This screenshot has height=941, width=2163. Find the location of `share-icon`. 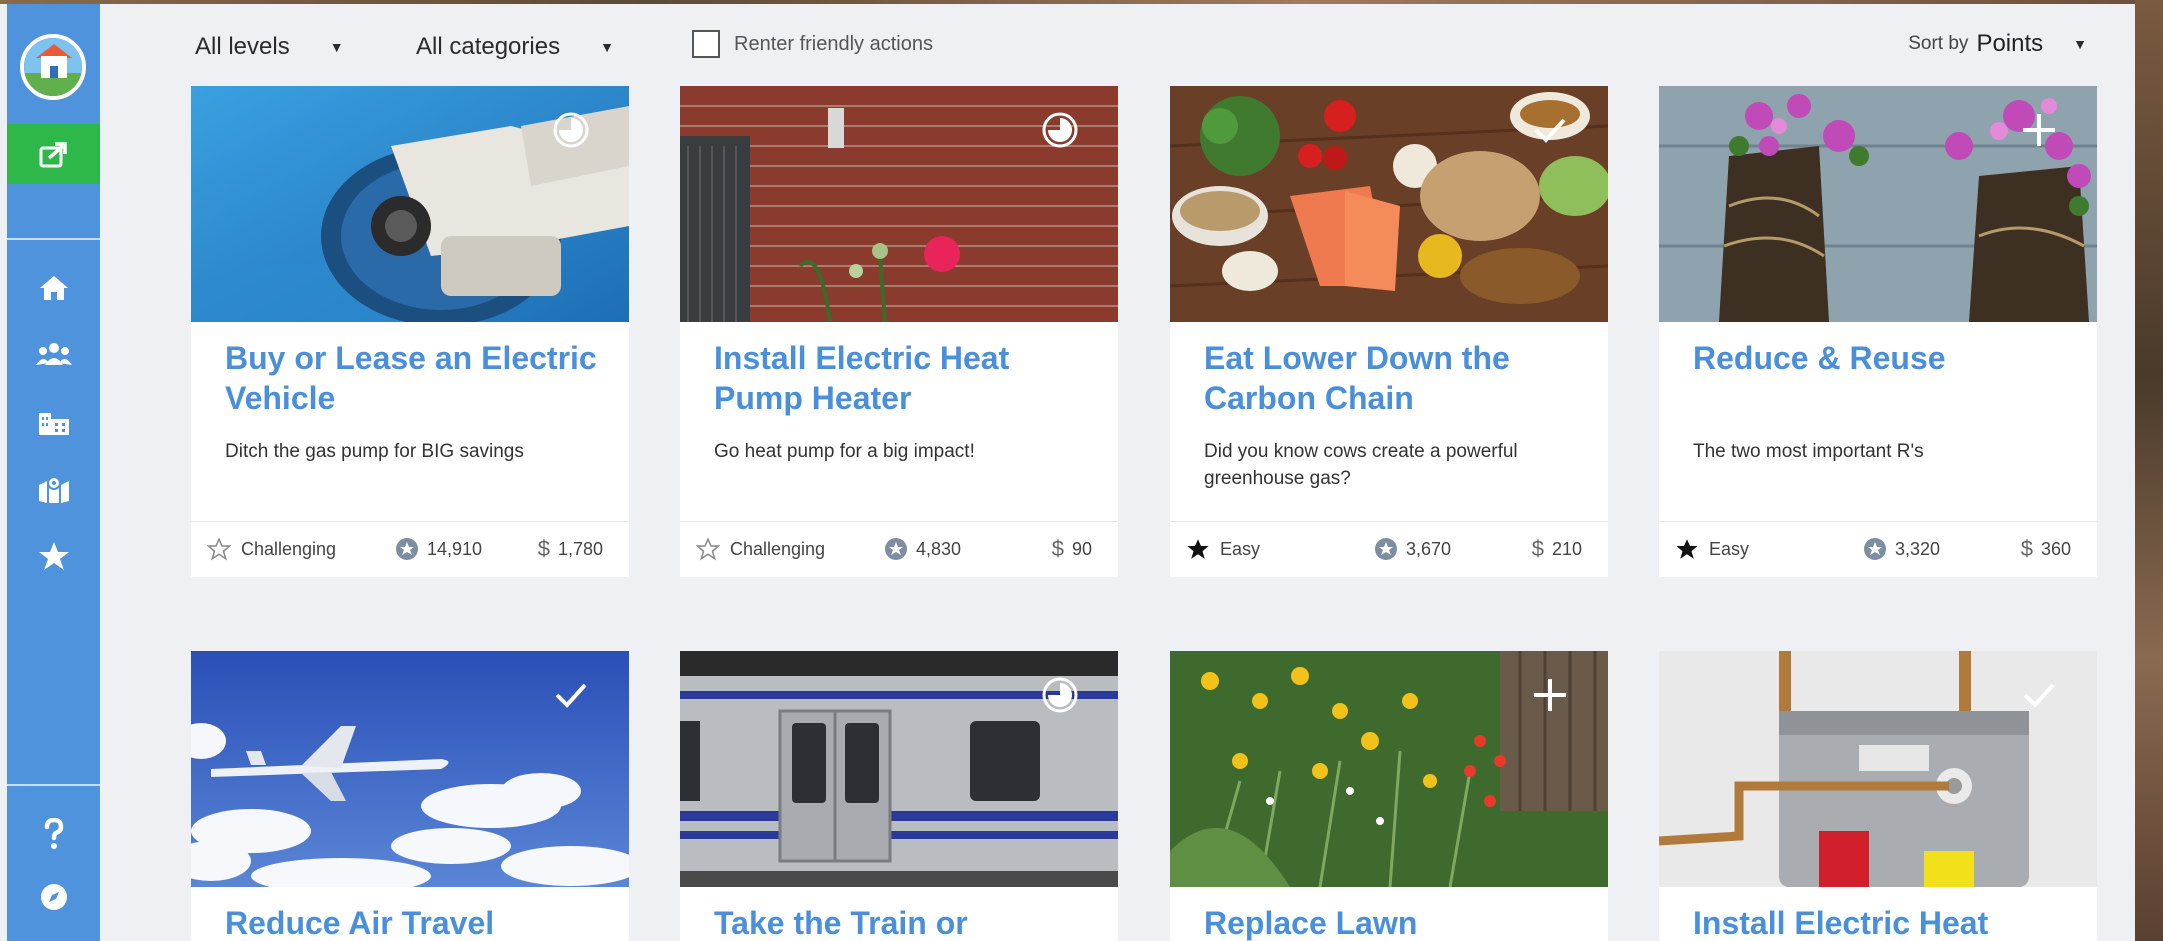

share-icon is located at coordinates (53, 155).